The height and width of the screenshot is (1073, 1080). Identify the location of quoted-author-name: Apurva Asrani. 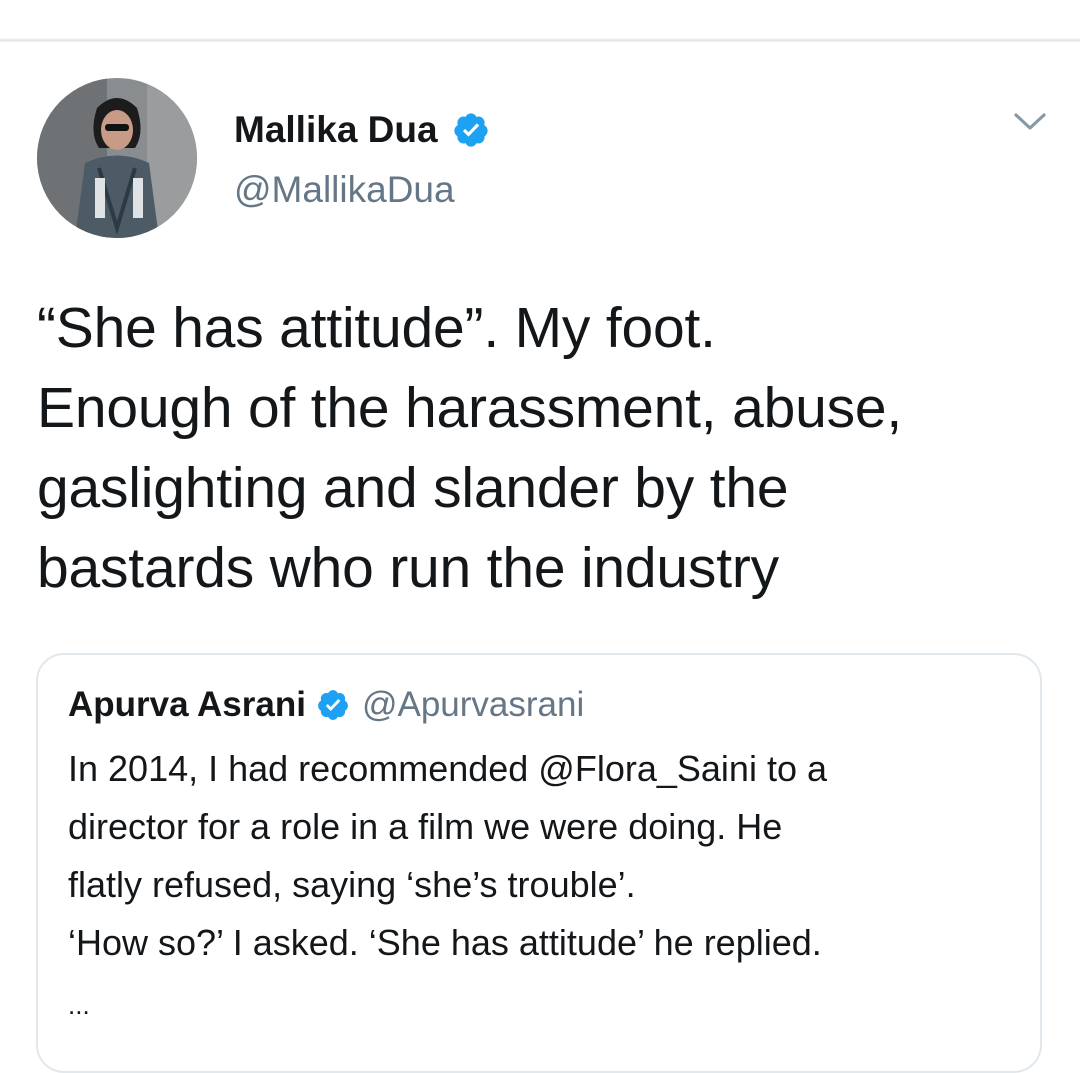
(187, 704).